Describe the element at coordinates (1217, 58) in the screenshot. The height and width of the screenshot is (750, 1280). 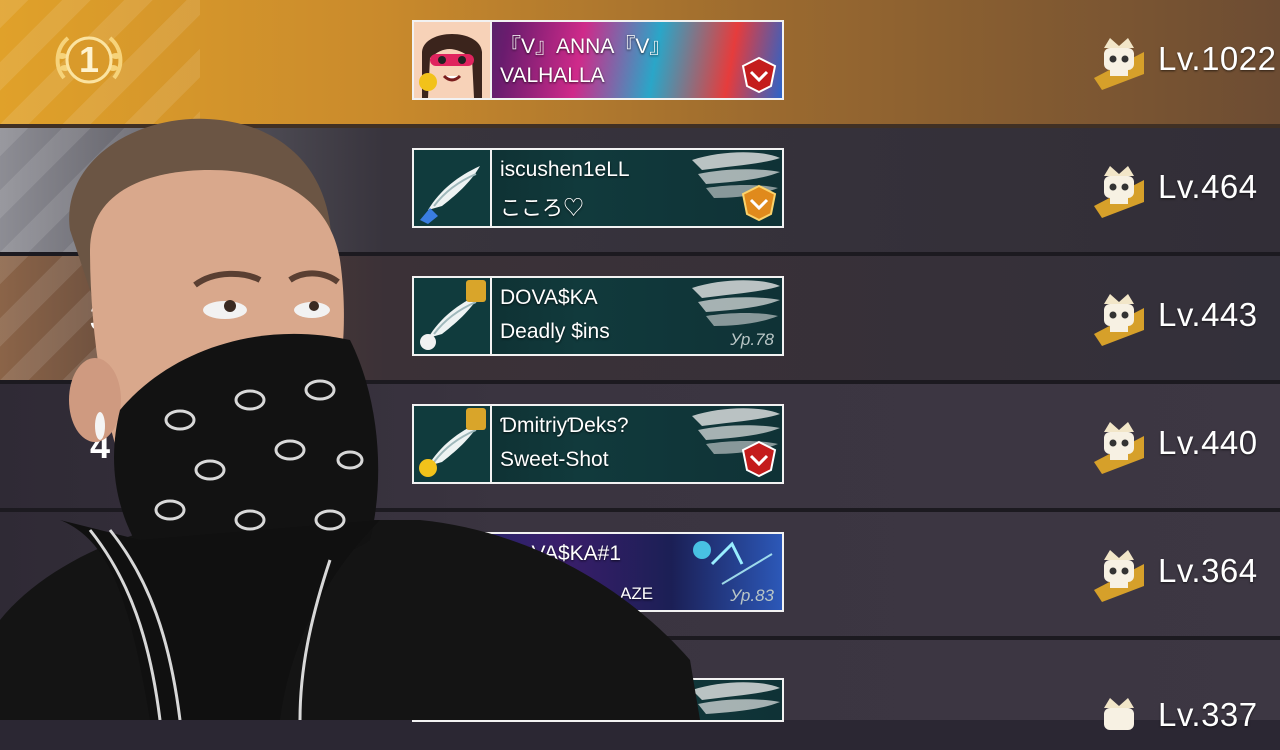
I see `player-level: Lv.1022` at that location.